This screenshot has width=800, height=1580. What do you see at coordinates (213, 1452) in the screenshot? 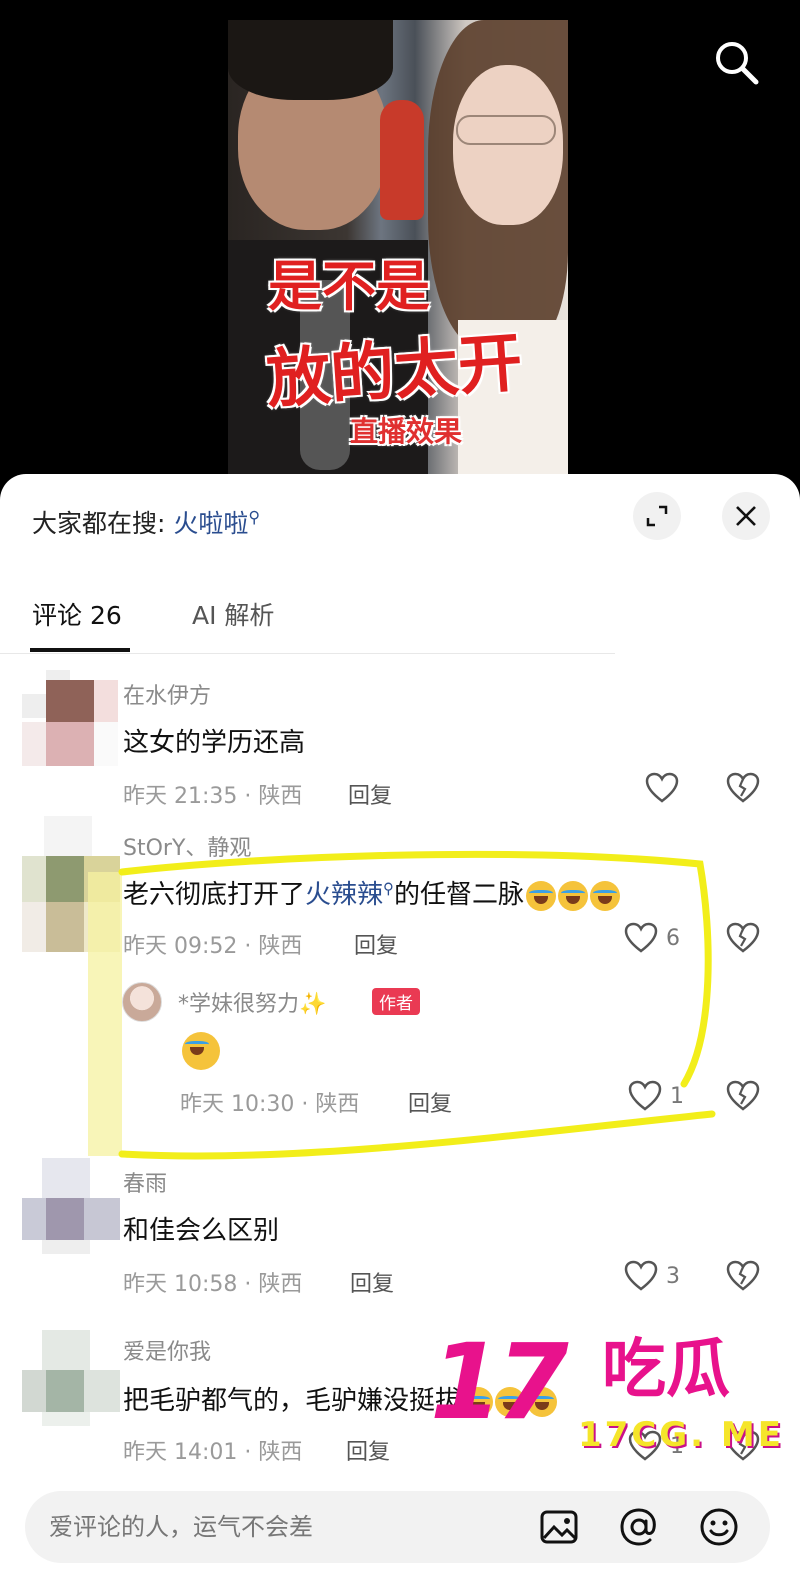
I see `comment-meta: 昨天 14:01 · 陕西` at bounding box center [213, 1452].